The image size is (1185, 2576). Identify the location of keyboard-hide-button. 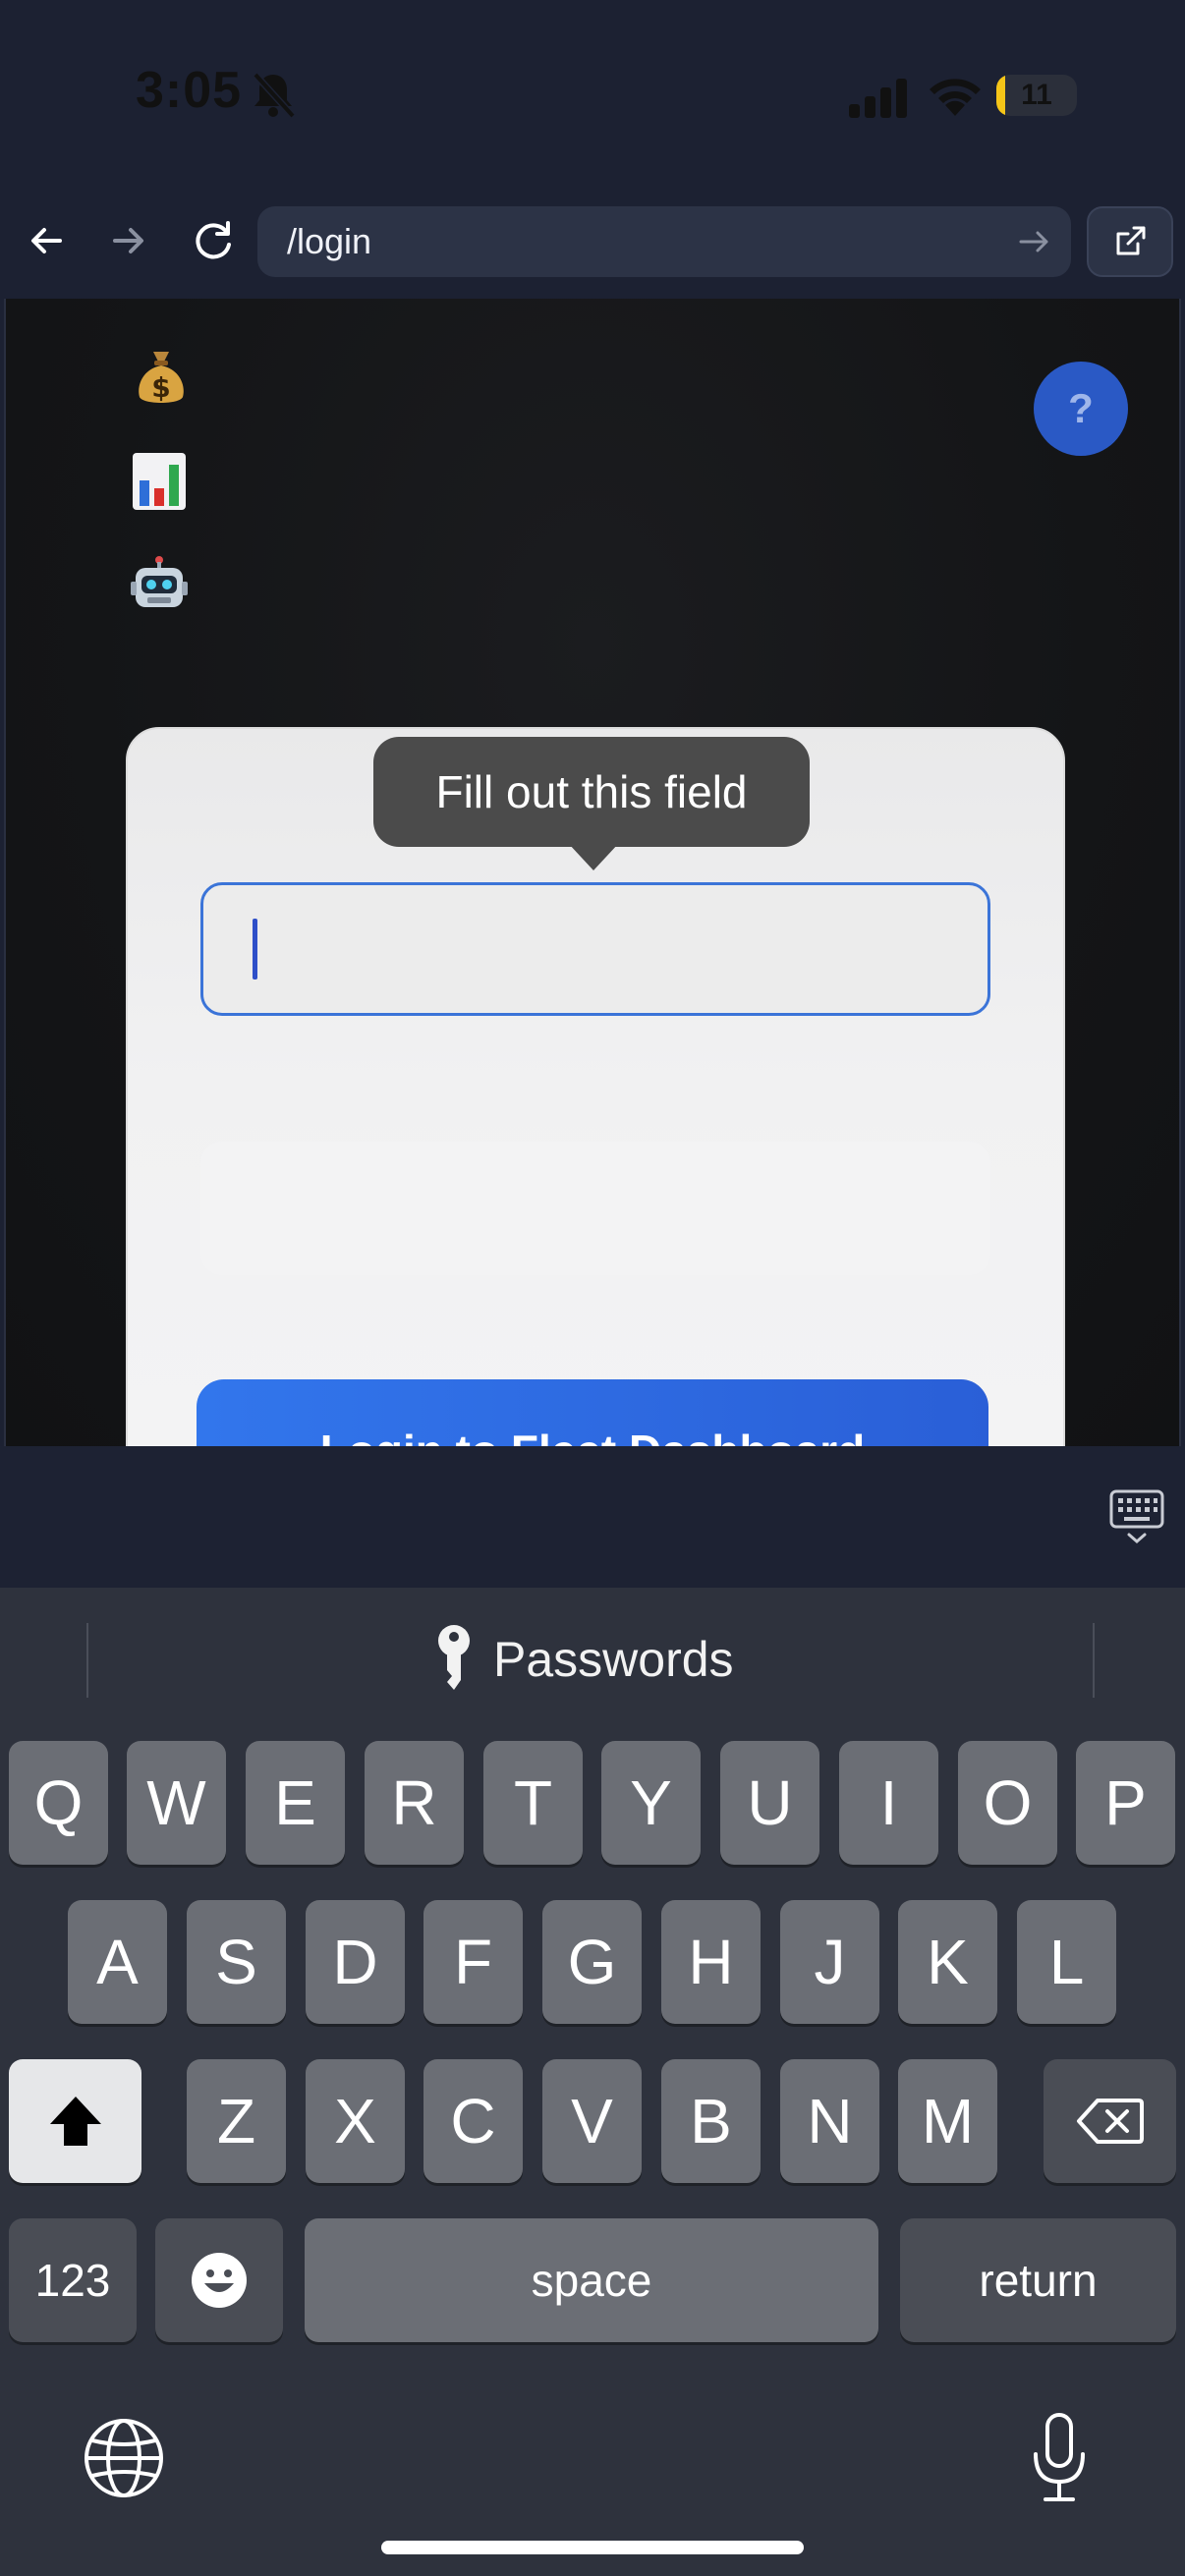
(1137, 1516).